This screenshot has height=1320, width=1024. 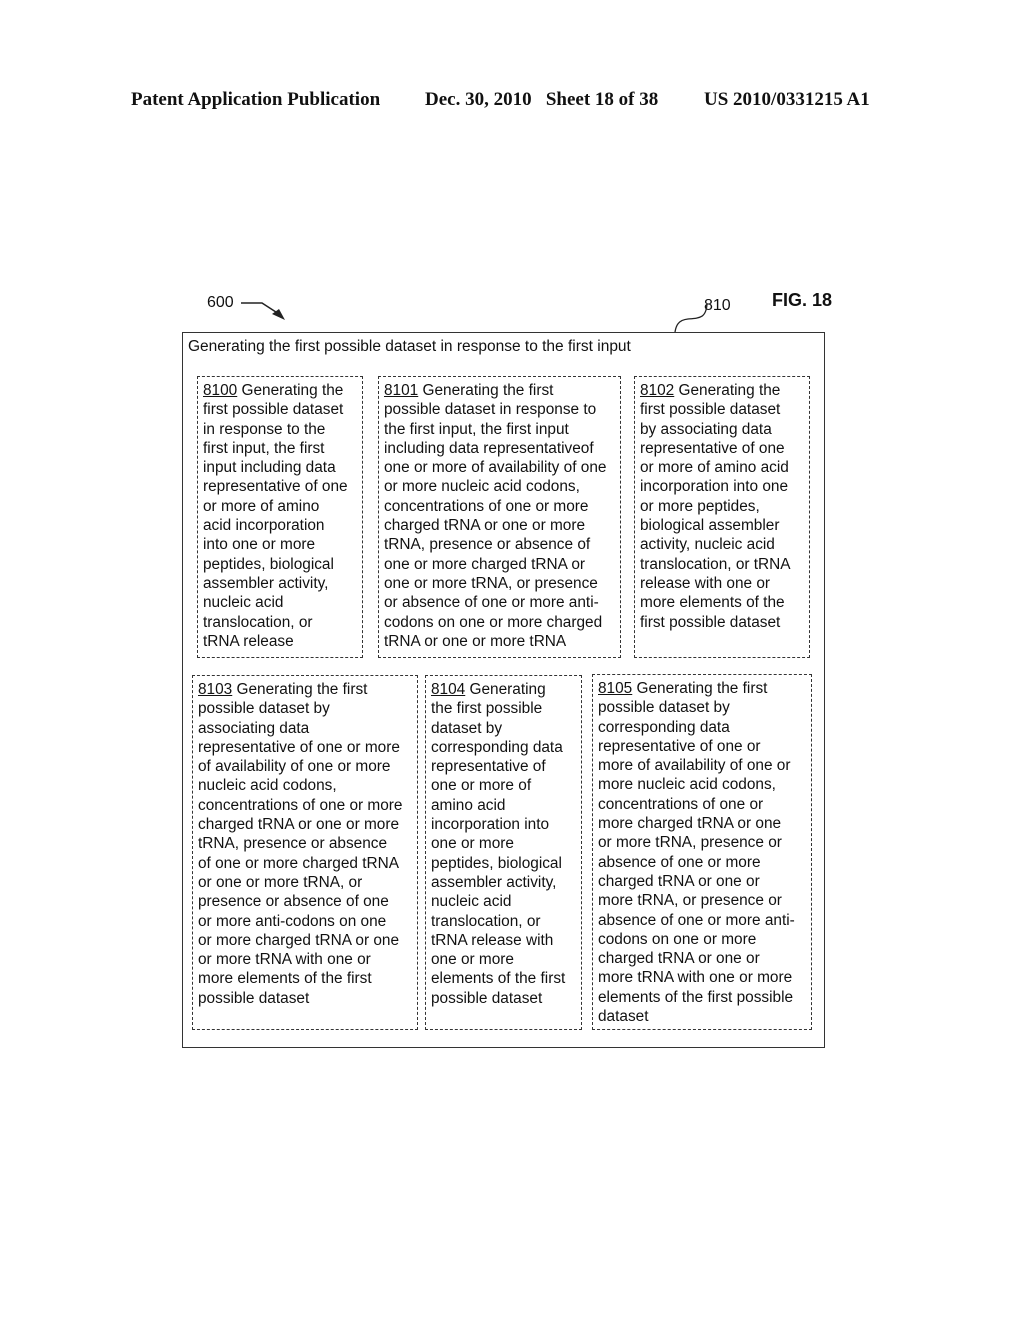 I want to click on step-text-line: first input, the first, so click(x=264, y=448).